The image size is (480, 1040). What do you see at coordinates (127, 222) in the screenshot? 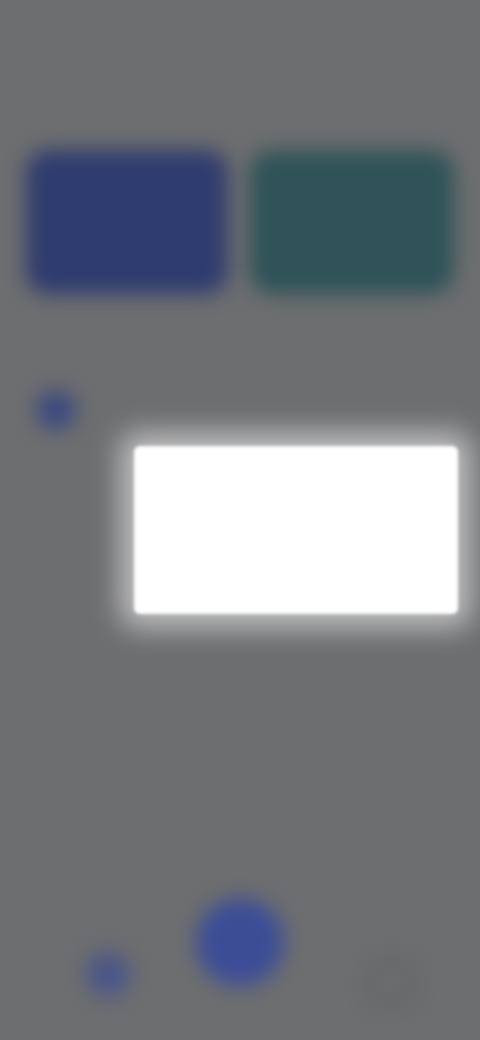
I see `summary-card-primary` at bounding box center [127, 222].